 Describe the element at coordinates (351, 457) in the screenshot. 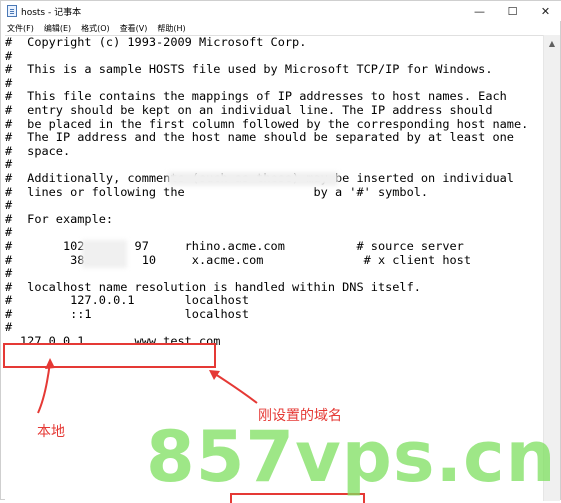

I see `watermark: 857vps.cn` at that location.